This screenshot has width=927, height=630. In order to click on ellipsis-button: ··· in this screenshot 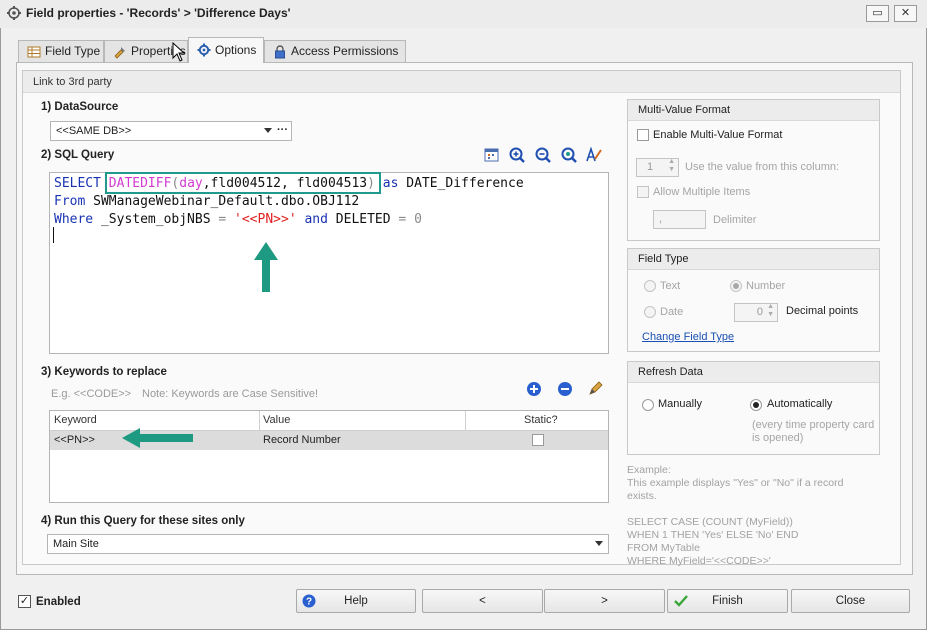, I will do `click(282, 130)`.